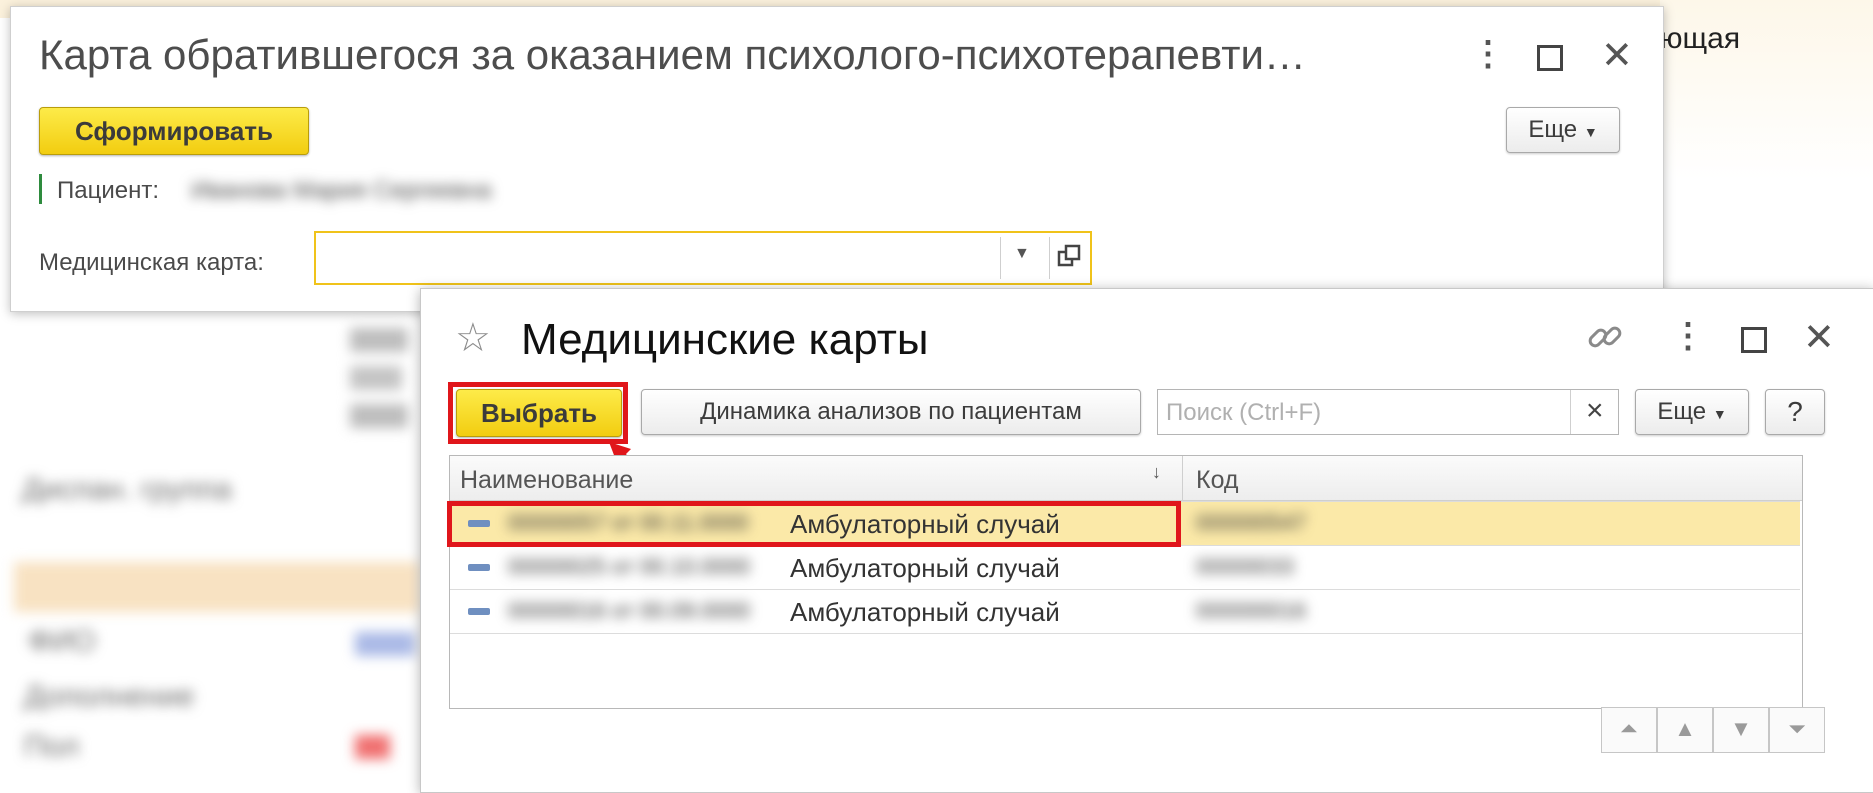  I want to click on background-label-group: Диспан. группа, so click(127, 489).